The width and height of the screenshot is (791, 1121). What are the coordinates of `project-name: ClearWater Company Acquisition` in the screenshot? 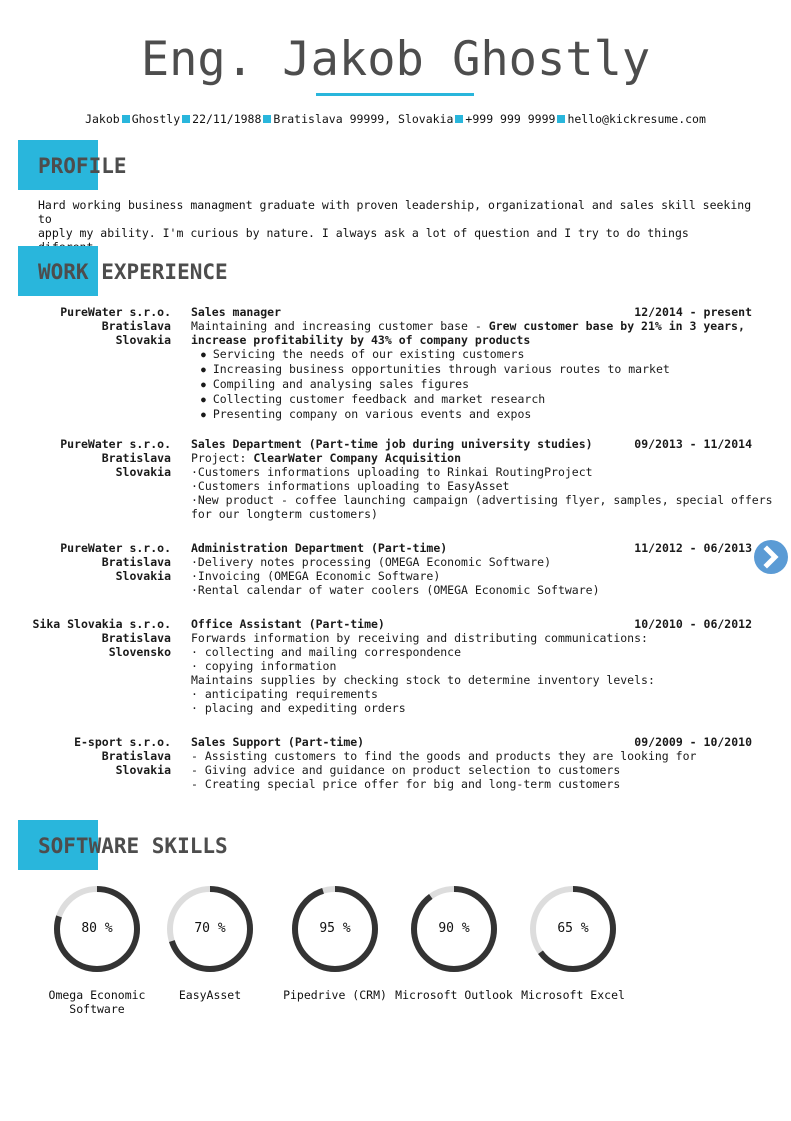 It's located at (357, 458).